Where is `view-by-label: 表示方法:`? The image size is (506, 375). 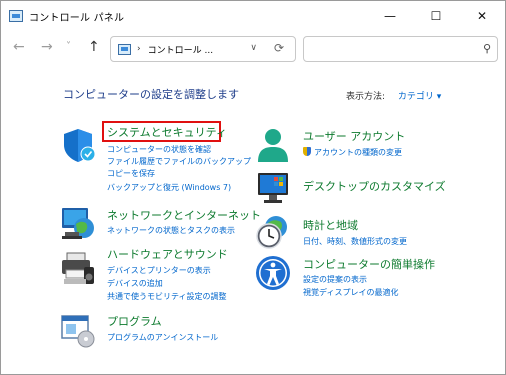 view-by-label: 表示方法: is located at coordinates (366, 97).